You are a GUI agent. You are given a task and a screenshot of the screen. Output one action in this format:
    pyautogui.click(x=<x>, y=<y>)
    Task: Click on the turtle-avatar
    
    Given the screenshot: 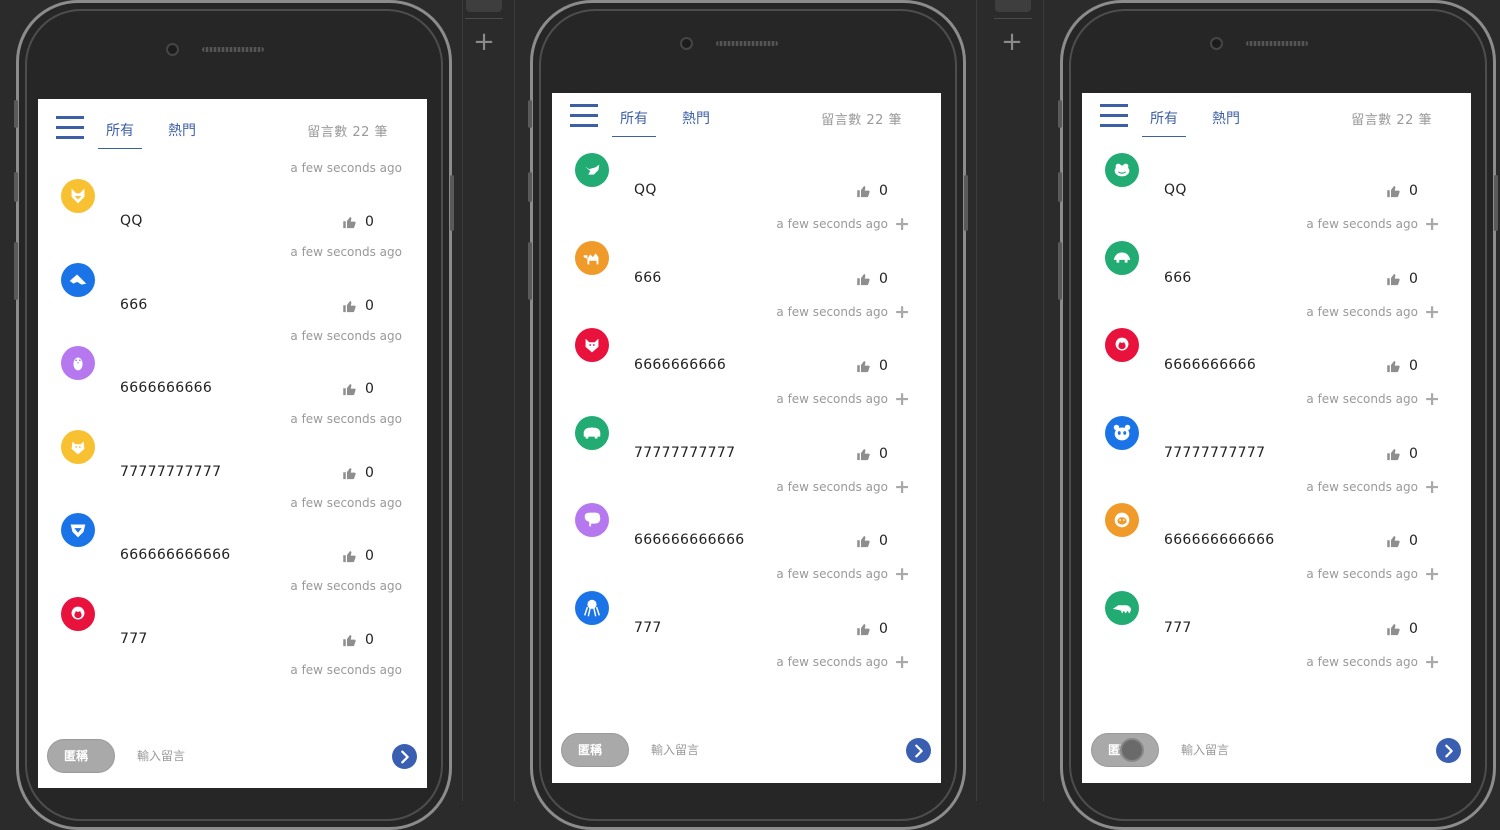 What is the action you would take?
    pyautogui.click(x=1122, y=258)
    